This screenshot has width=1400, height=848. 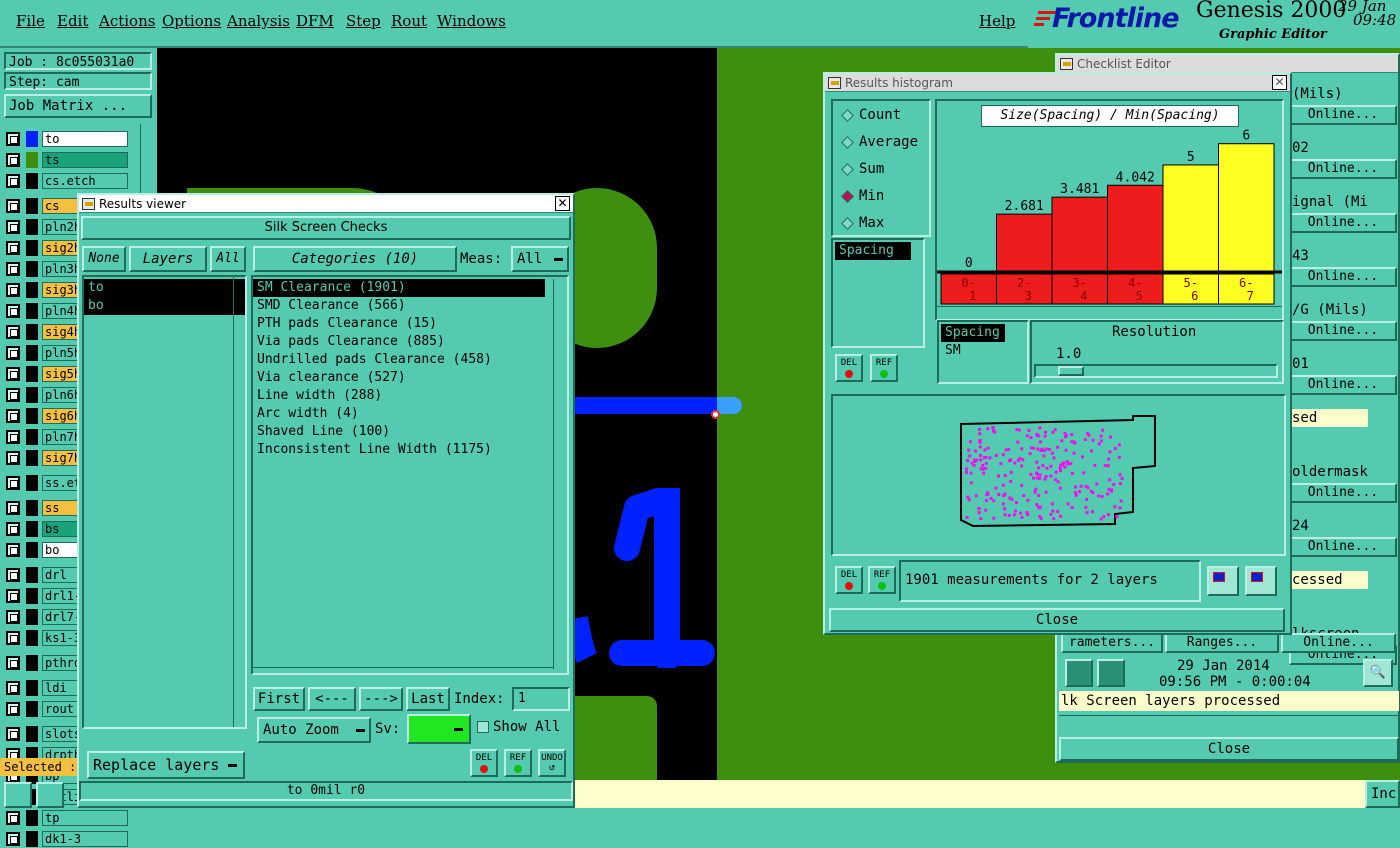 I want to click on inc-button: Inc, so click(x=1382, y=794).